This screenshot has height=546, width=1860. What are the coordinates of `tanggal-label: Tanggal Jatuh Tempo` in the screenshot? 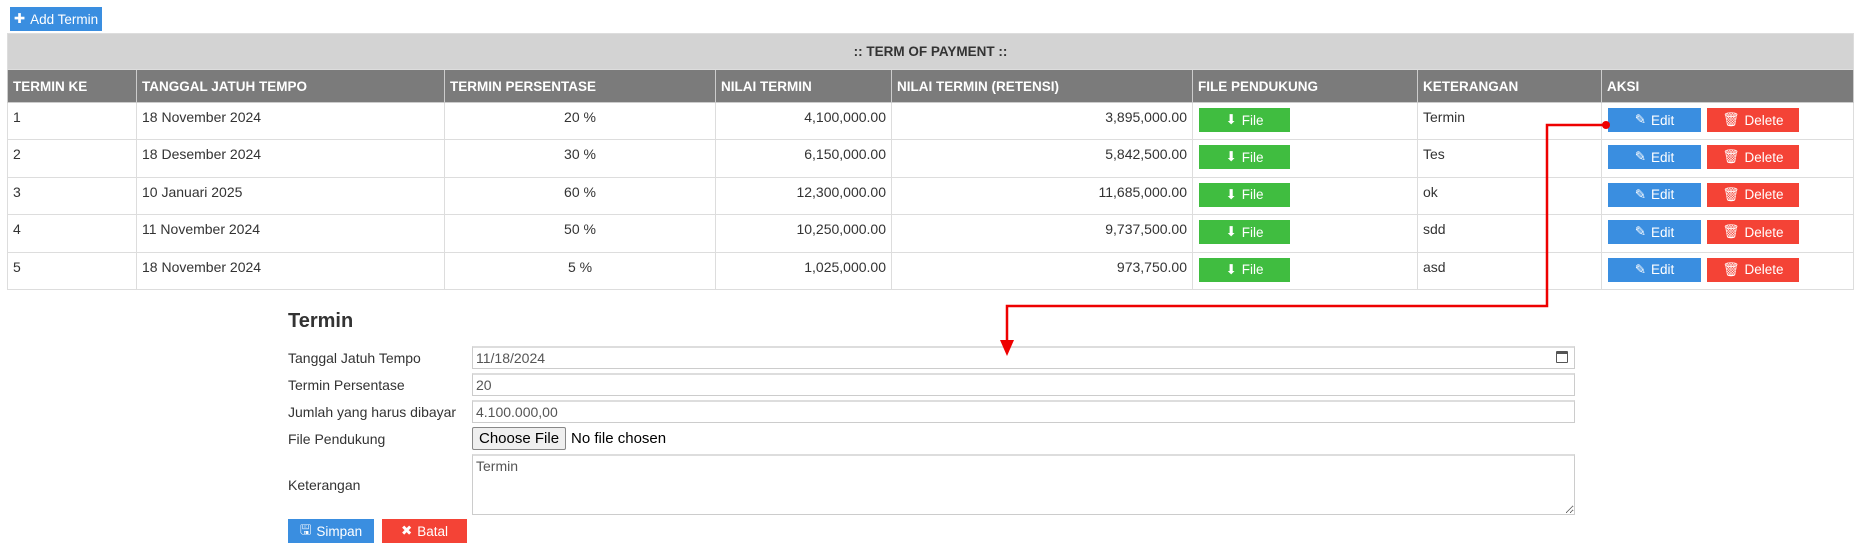 It's located at (354, 357).